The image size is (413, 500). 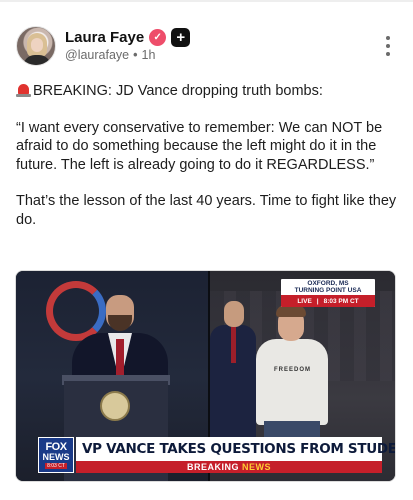 I want to click on author-handle: @laurafaye, so click(x=97, y=55).